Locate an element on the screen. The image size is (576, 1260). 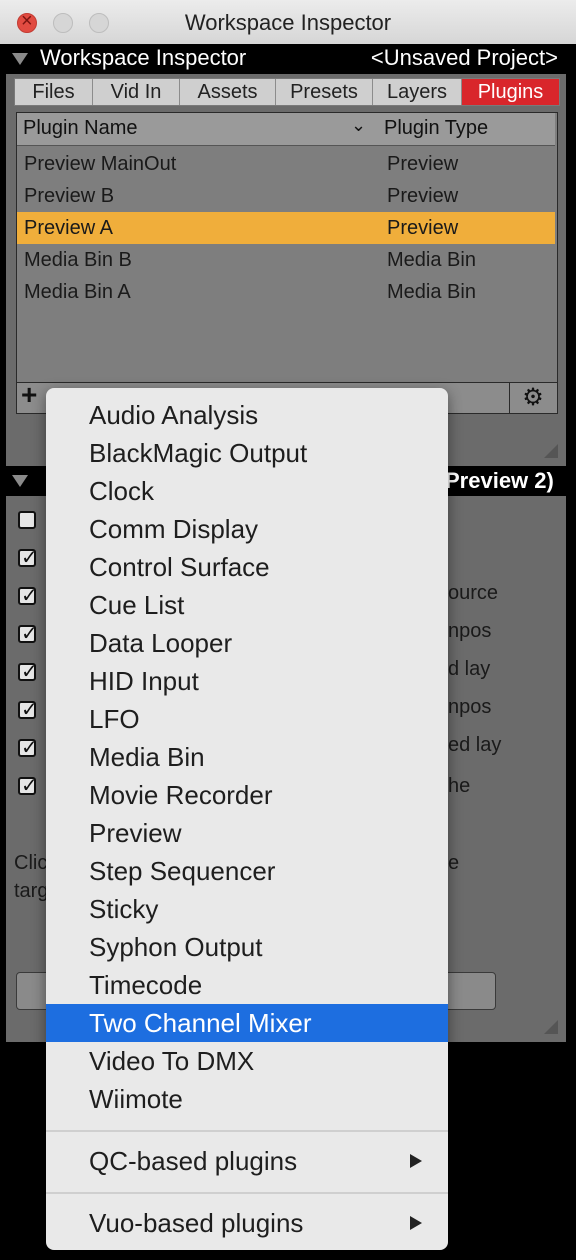
submenu-label: Vuo-based plugins is located at coordinates (196, 1223).